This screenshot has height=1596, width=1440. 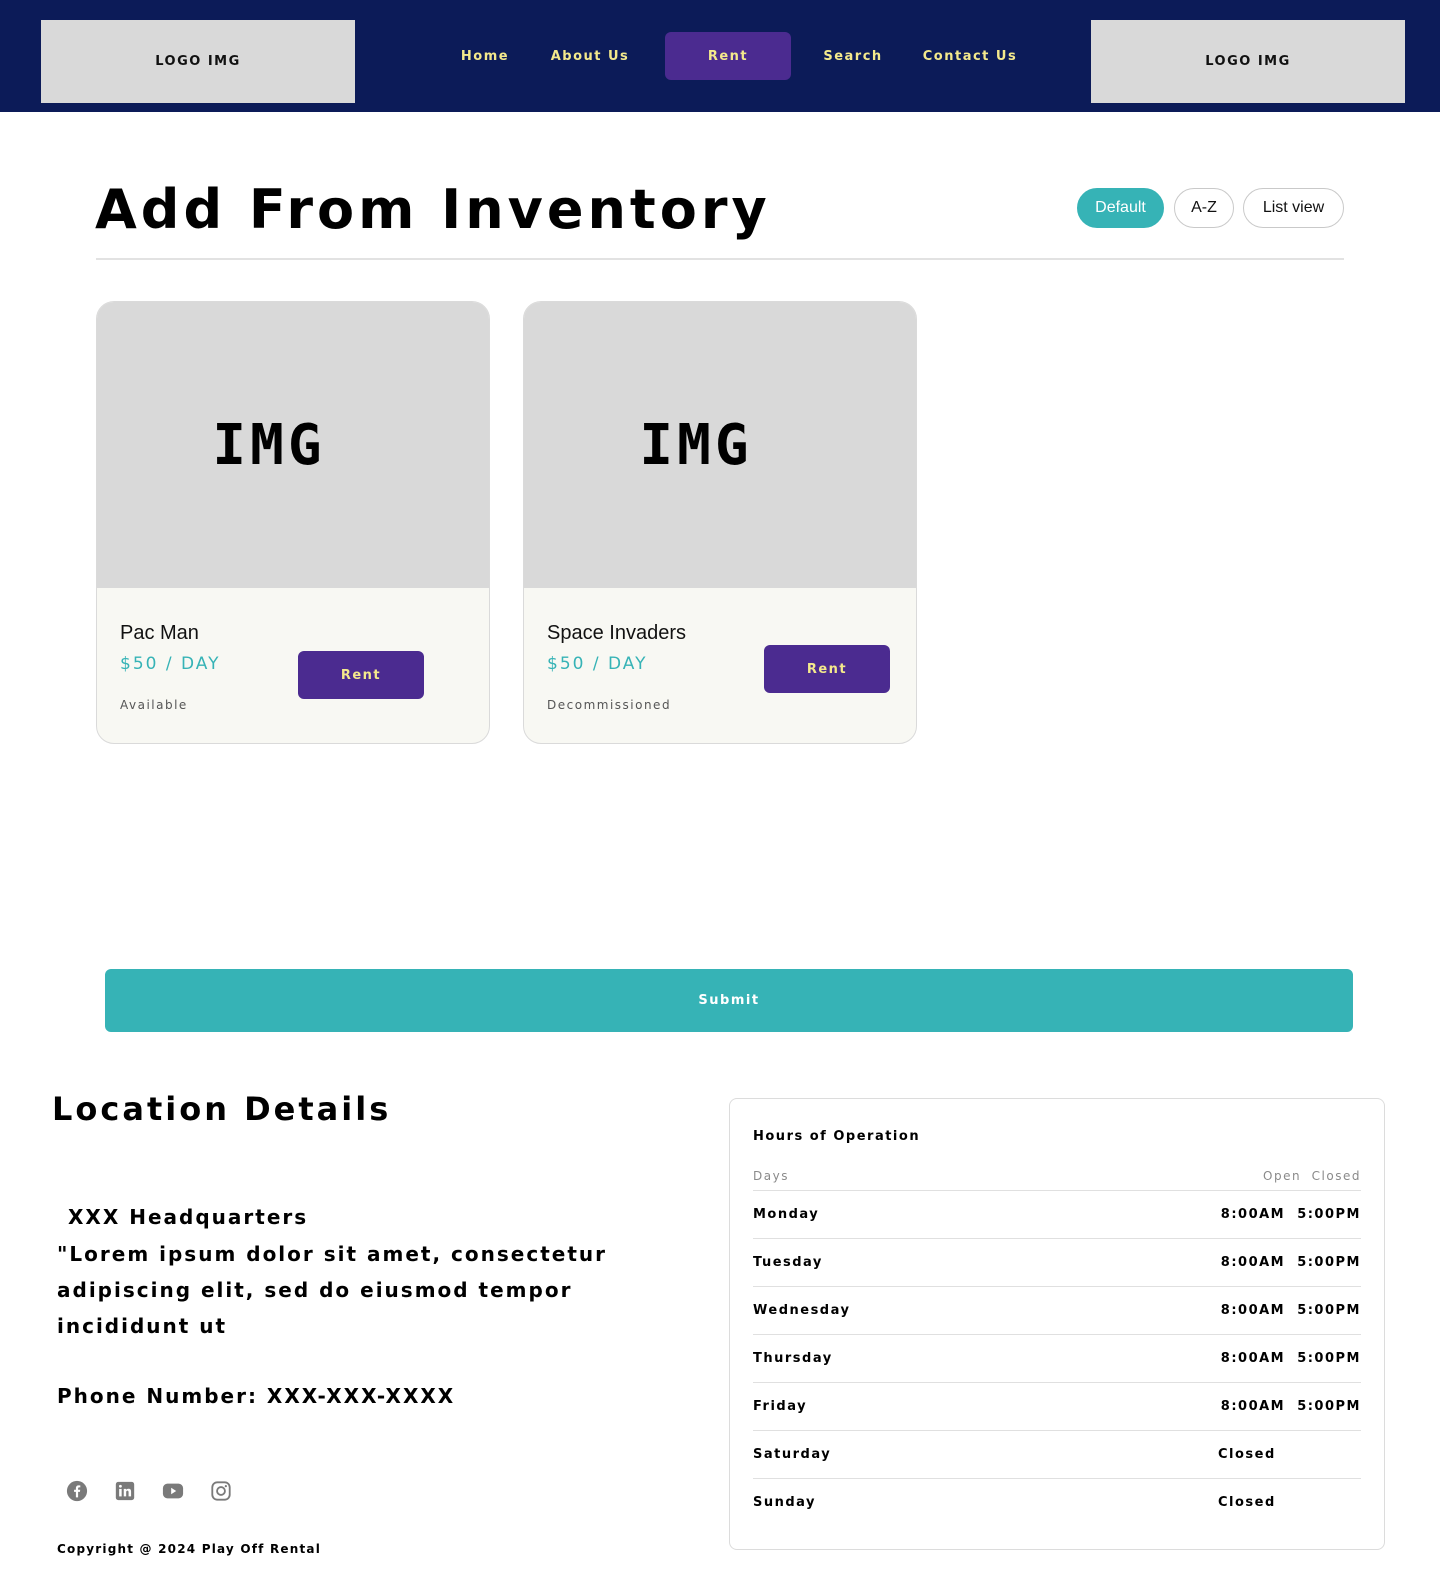 I want to click on hours-day: Thursday, so click(x=793, y=1358).